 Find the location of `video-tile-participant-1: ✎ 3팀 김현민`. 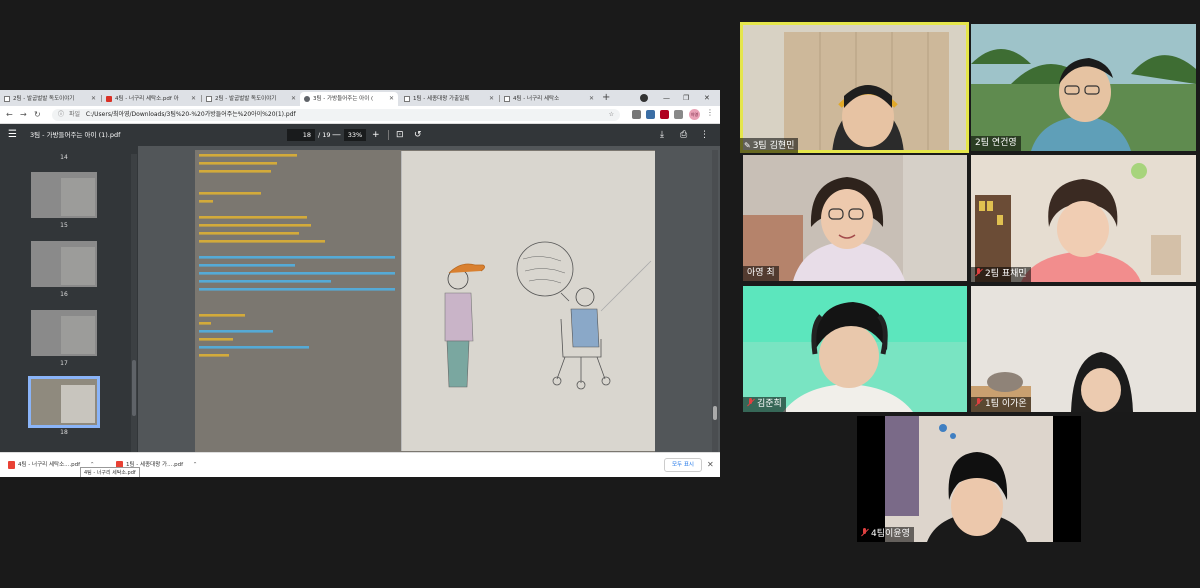

video-tile-participant-1: ✎ 3팀 김현민 is located at coordinates (854, 87).